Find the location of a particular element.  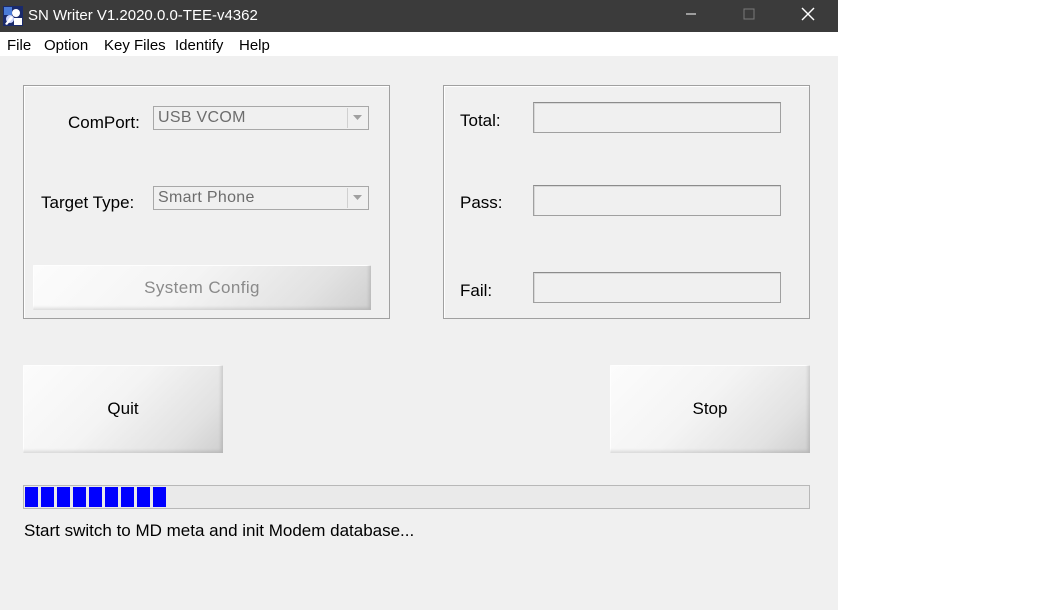

menu-help: Help is located at coordinates (254, 45).